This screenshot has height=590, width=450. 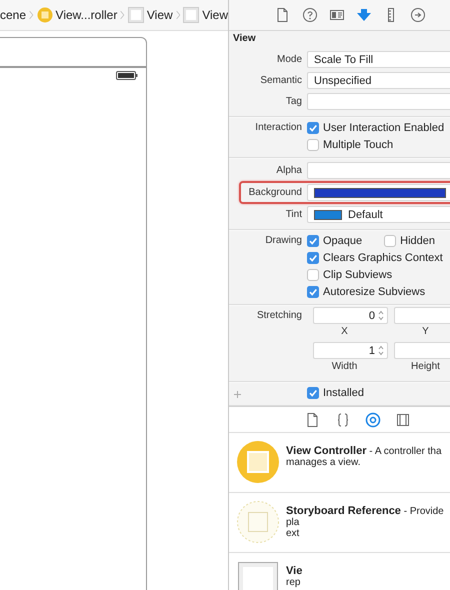 What do you see at coordinates (373, 420) in the screenshot?
I see `target-icon` at bounding box center [373, 420].